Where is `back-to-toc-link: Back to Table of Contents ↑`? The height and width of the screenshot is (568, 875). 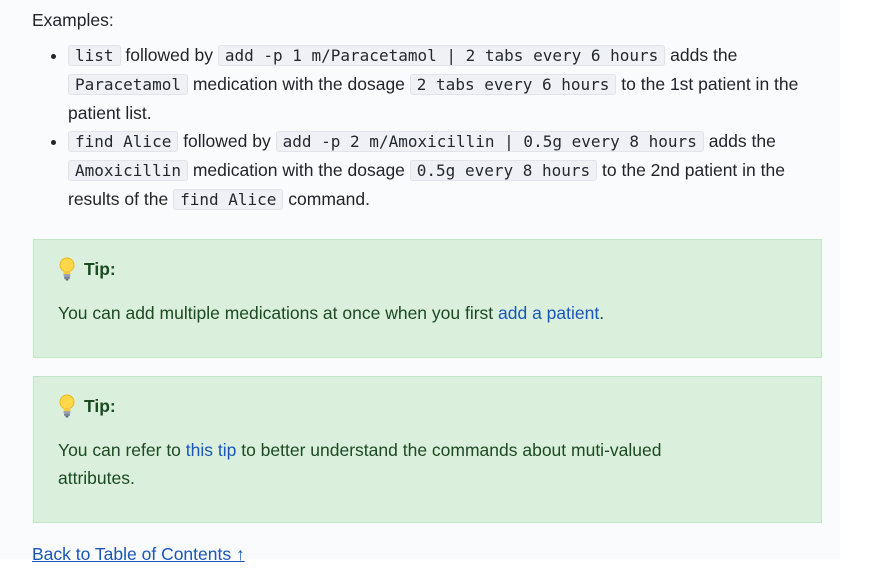 back-to-toc-link: Back to Table of Contents ↑ is located at coordinates (138, 554).